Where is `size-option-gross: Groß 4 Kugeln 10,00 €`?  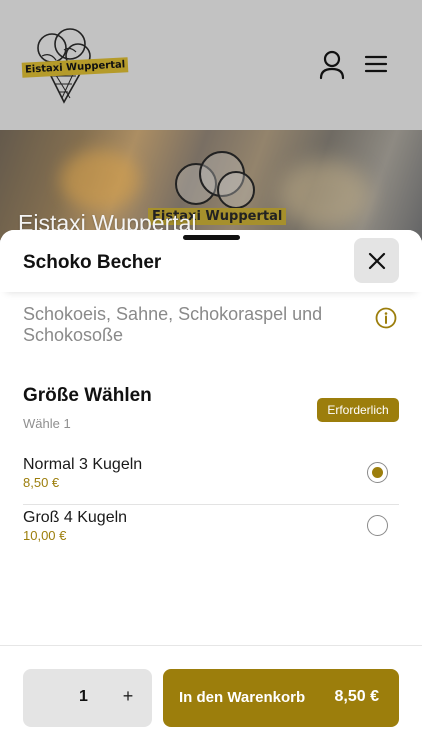 size-option-gross: Groß 4 Kugeln 10,00 € is located at coordinates (211, 532).